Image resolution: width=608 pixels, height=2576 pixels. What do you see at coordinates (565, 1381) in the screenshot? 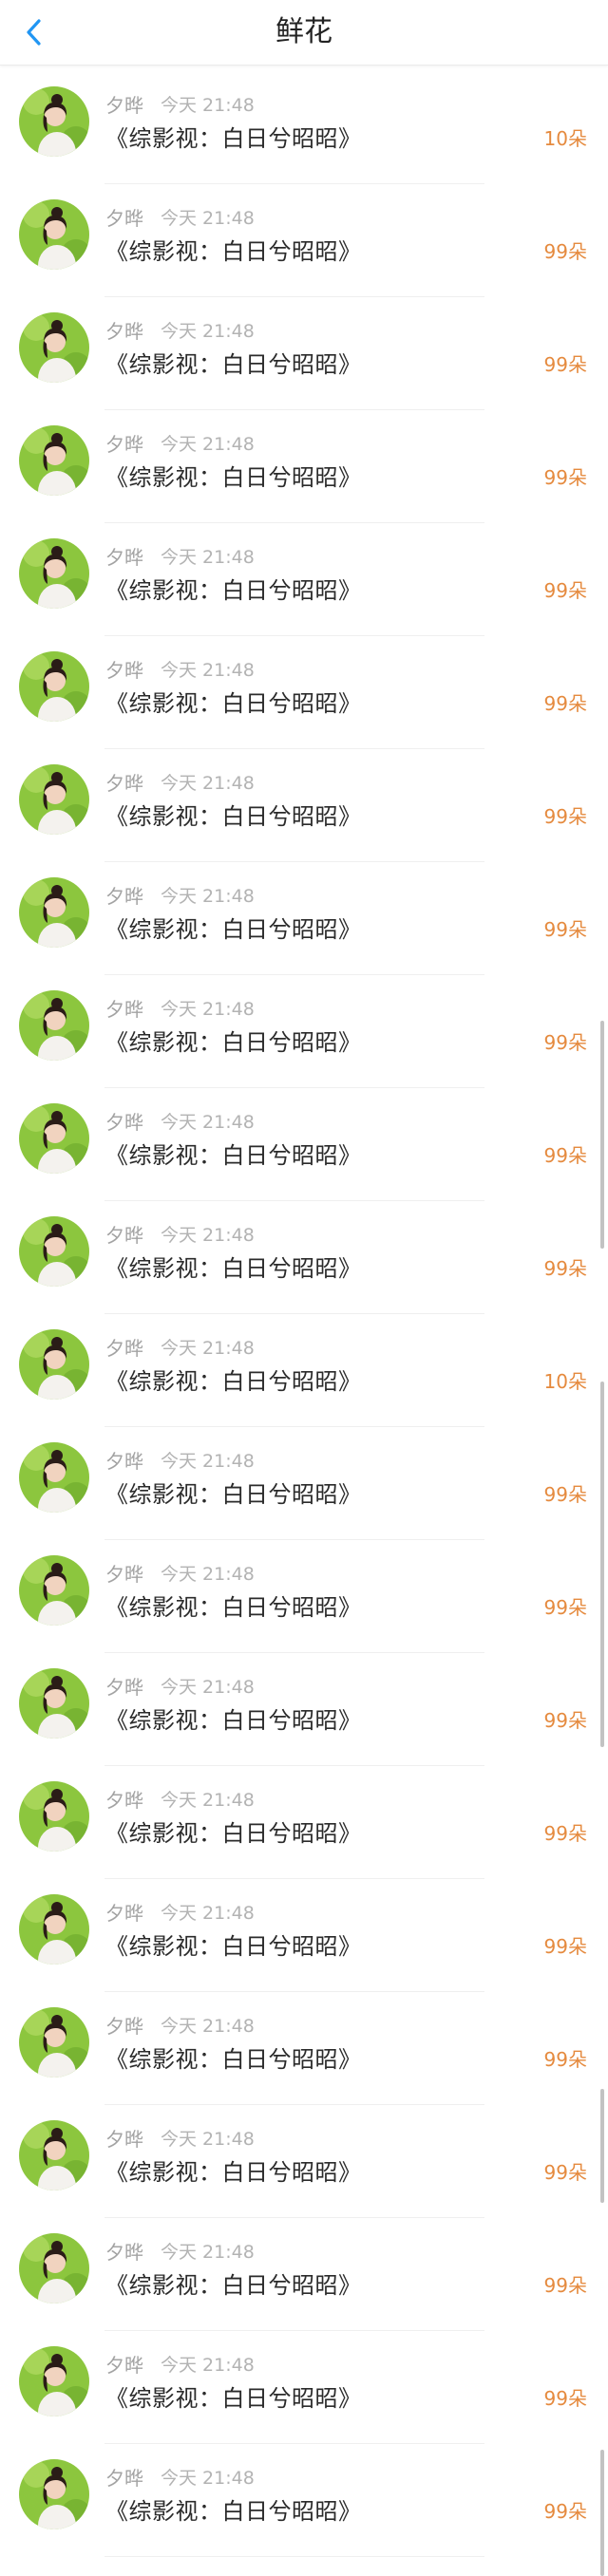
I see `flower-count: 10朵` at bounding box center [565, 1381].